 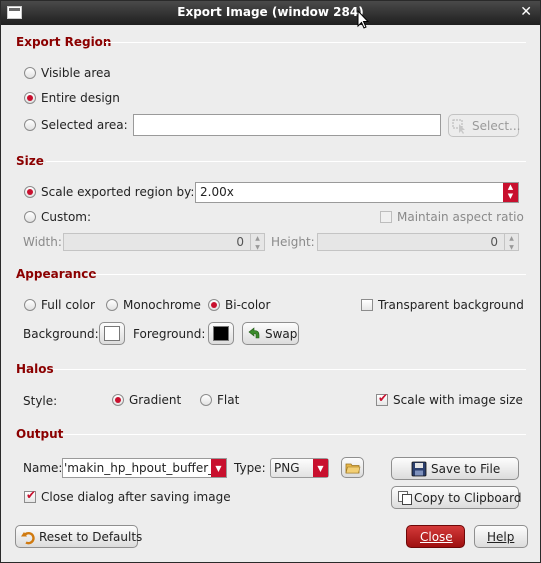 I want to click on output-divider, so click(x=293, y=434).